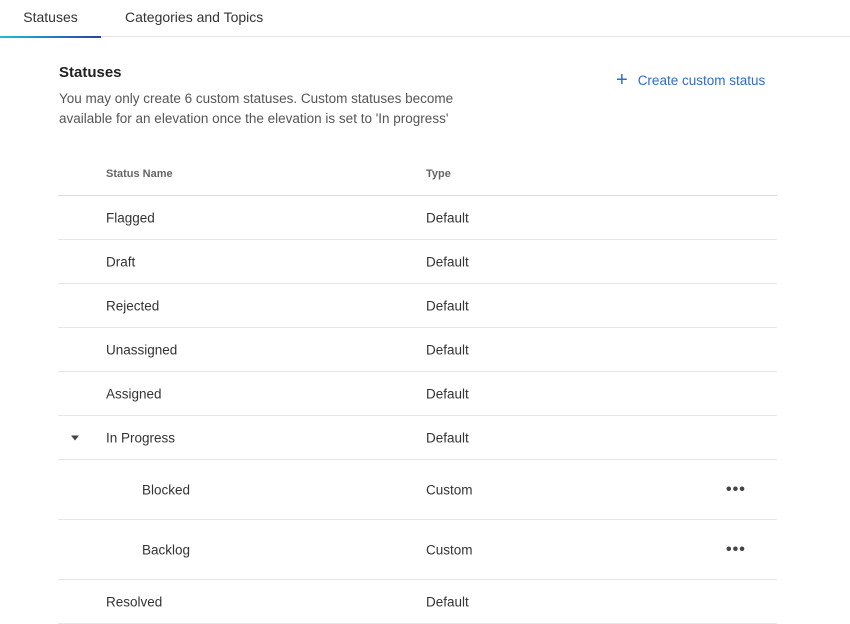  I want to click on table-row: Rejected Default, so click(417, 306).